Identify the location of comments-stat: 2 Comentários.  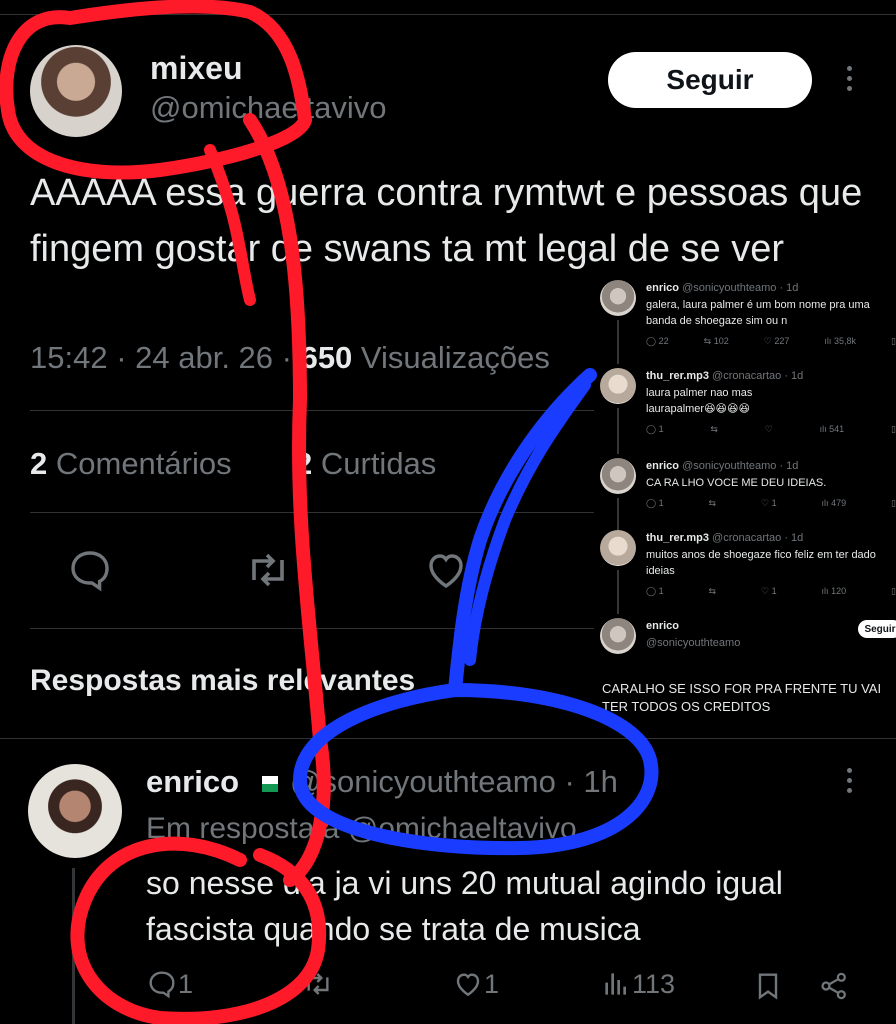
(131, 464).